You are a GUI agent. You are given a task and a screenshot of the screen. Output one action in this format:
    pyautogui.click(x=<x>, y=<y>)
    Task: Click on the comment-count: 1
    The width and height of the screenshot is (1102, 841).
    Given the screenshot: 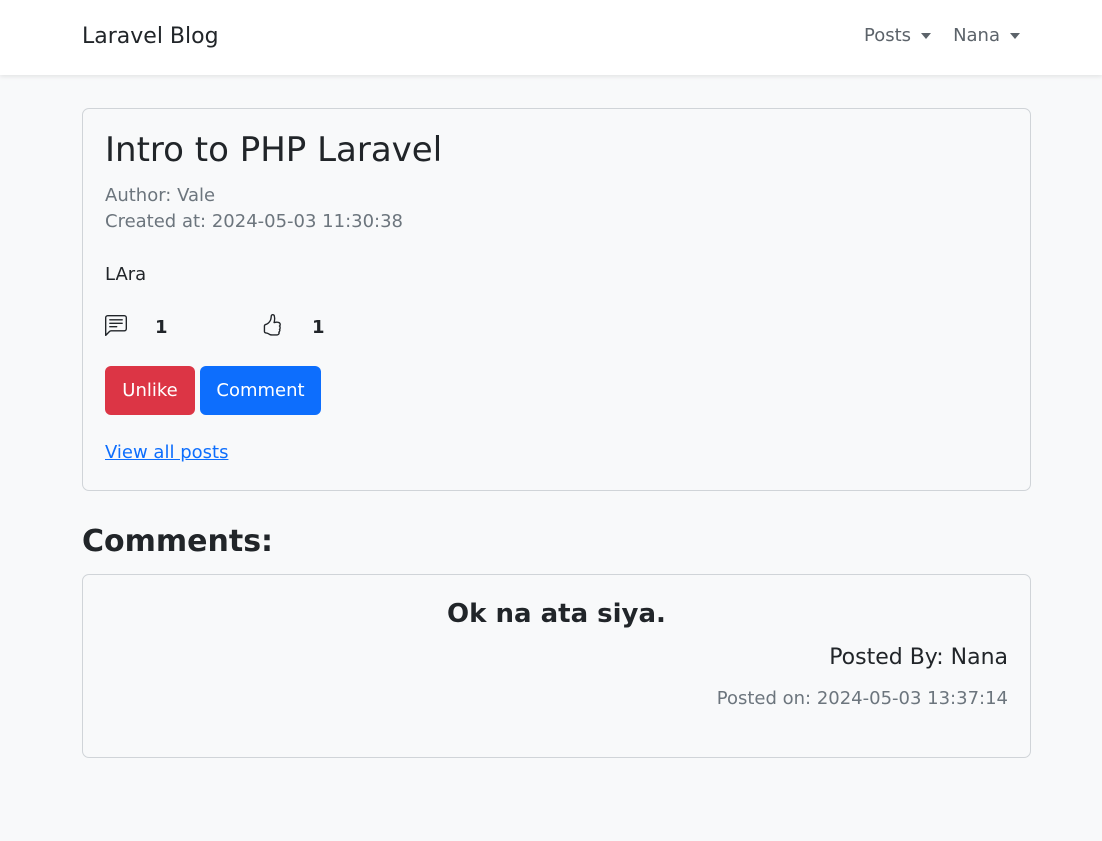 What is the action you would take?
    pyautogui.click(x=161, y=327)
    